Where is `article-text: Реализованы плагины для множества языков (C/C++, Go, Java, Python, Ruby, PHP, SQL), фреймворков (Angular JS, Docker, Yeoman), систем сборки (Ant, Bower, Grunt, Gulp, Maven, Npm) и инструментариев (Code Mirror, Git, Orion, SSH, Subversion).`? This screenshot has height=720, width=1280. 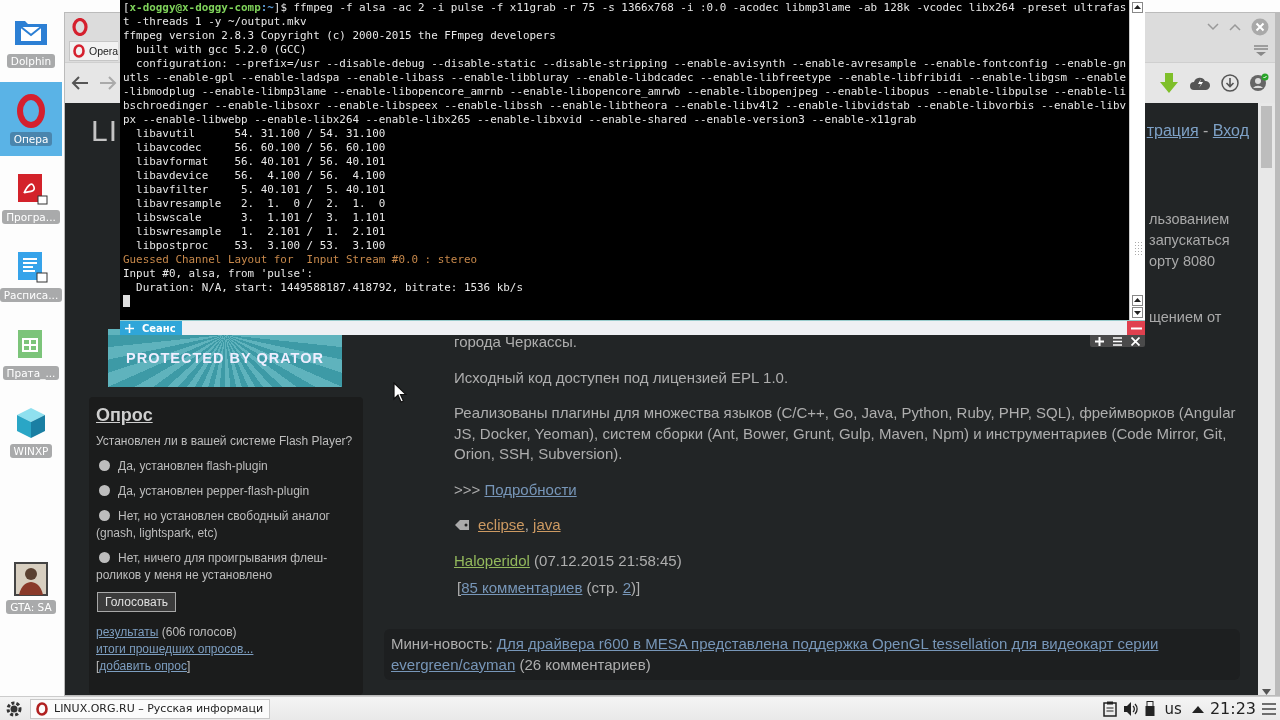 article-text: Реализованы плагины для множества языков (C/C++, Go, Java, Python, Ruby, PHP, SQL), фреймворков (Angular JS, Docker, Yeoman), систем сборки (Ant, Bower, Grunt, Gulp, Maven, Npm) и инструментариев (Code Mirror, Git, Orion, SSH, Subversion). is located at coordinates (845, 433).